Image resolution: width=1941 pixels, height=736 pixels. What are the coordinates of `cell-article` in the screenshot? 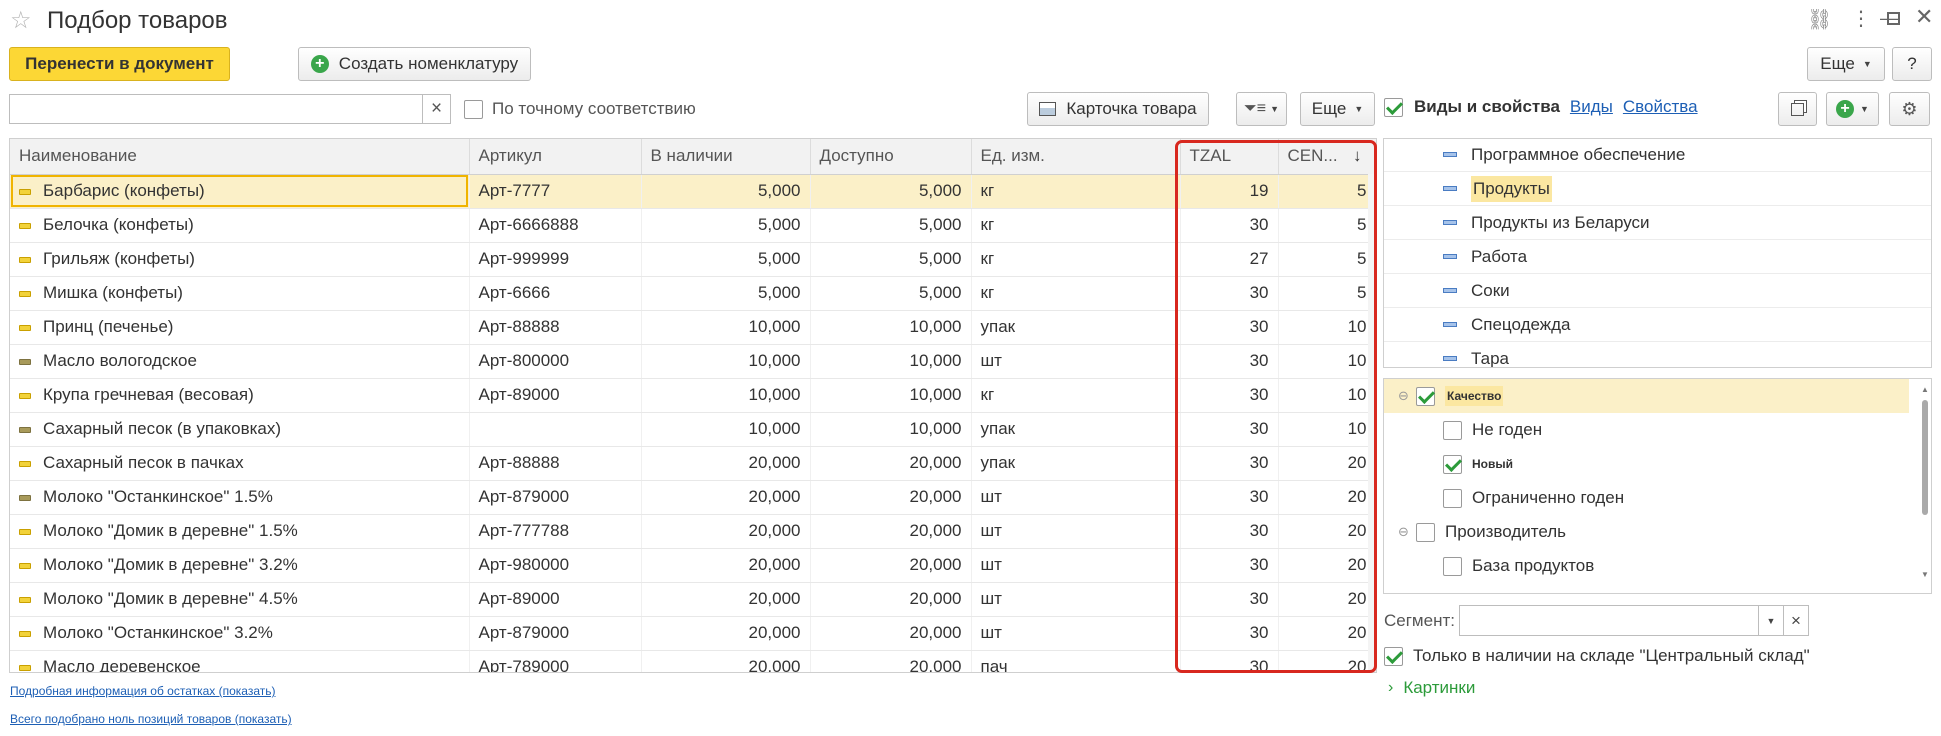 It's located at (555, 429).